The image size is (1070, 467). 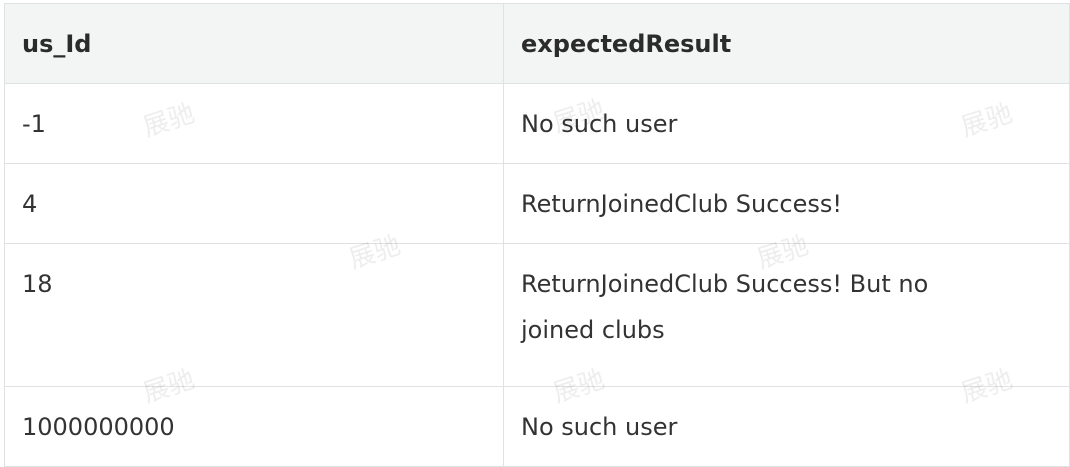 I want to click on cell-expected-result: ReturnJoinedClub Success!, so click(x=786, y=203).